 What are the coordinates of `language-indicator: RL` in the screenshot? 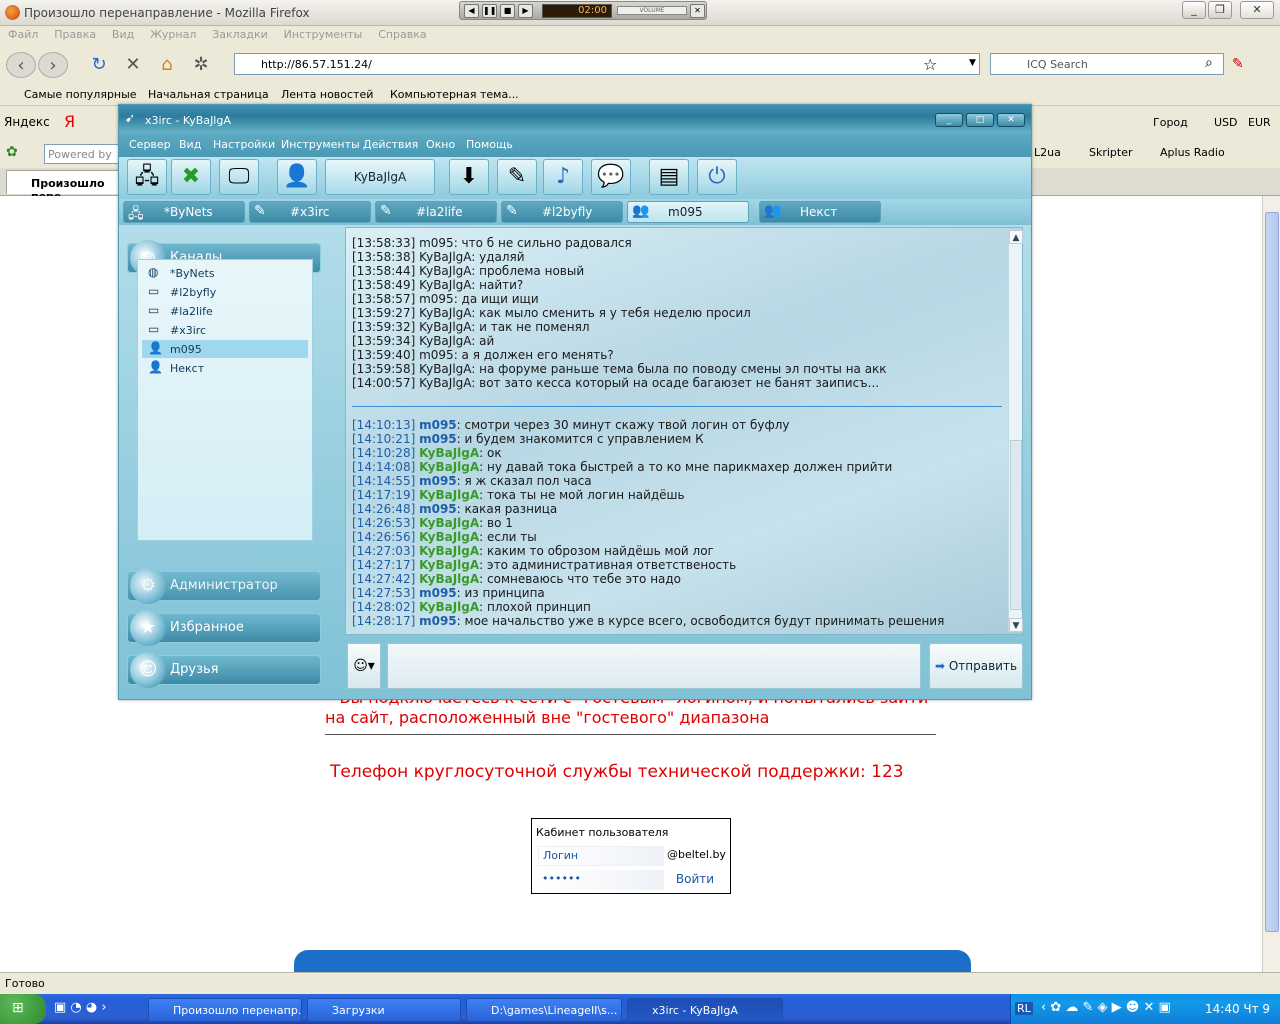 It's located at (1024, 1008).